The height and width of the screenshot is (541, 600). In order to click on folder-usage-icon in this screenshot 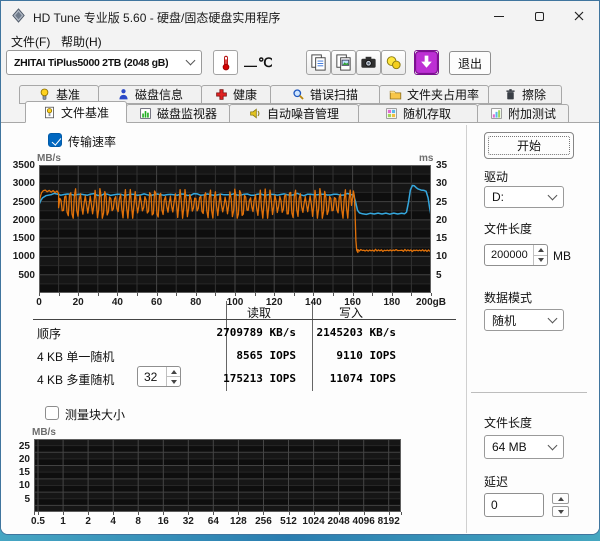, I will do `click(395, 95)`.